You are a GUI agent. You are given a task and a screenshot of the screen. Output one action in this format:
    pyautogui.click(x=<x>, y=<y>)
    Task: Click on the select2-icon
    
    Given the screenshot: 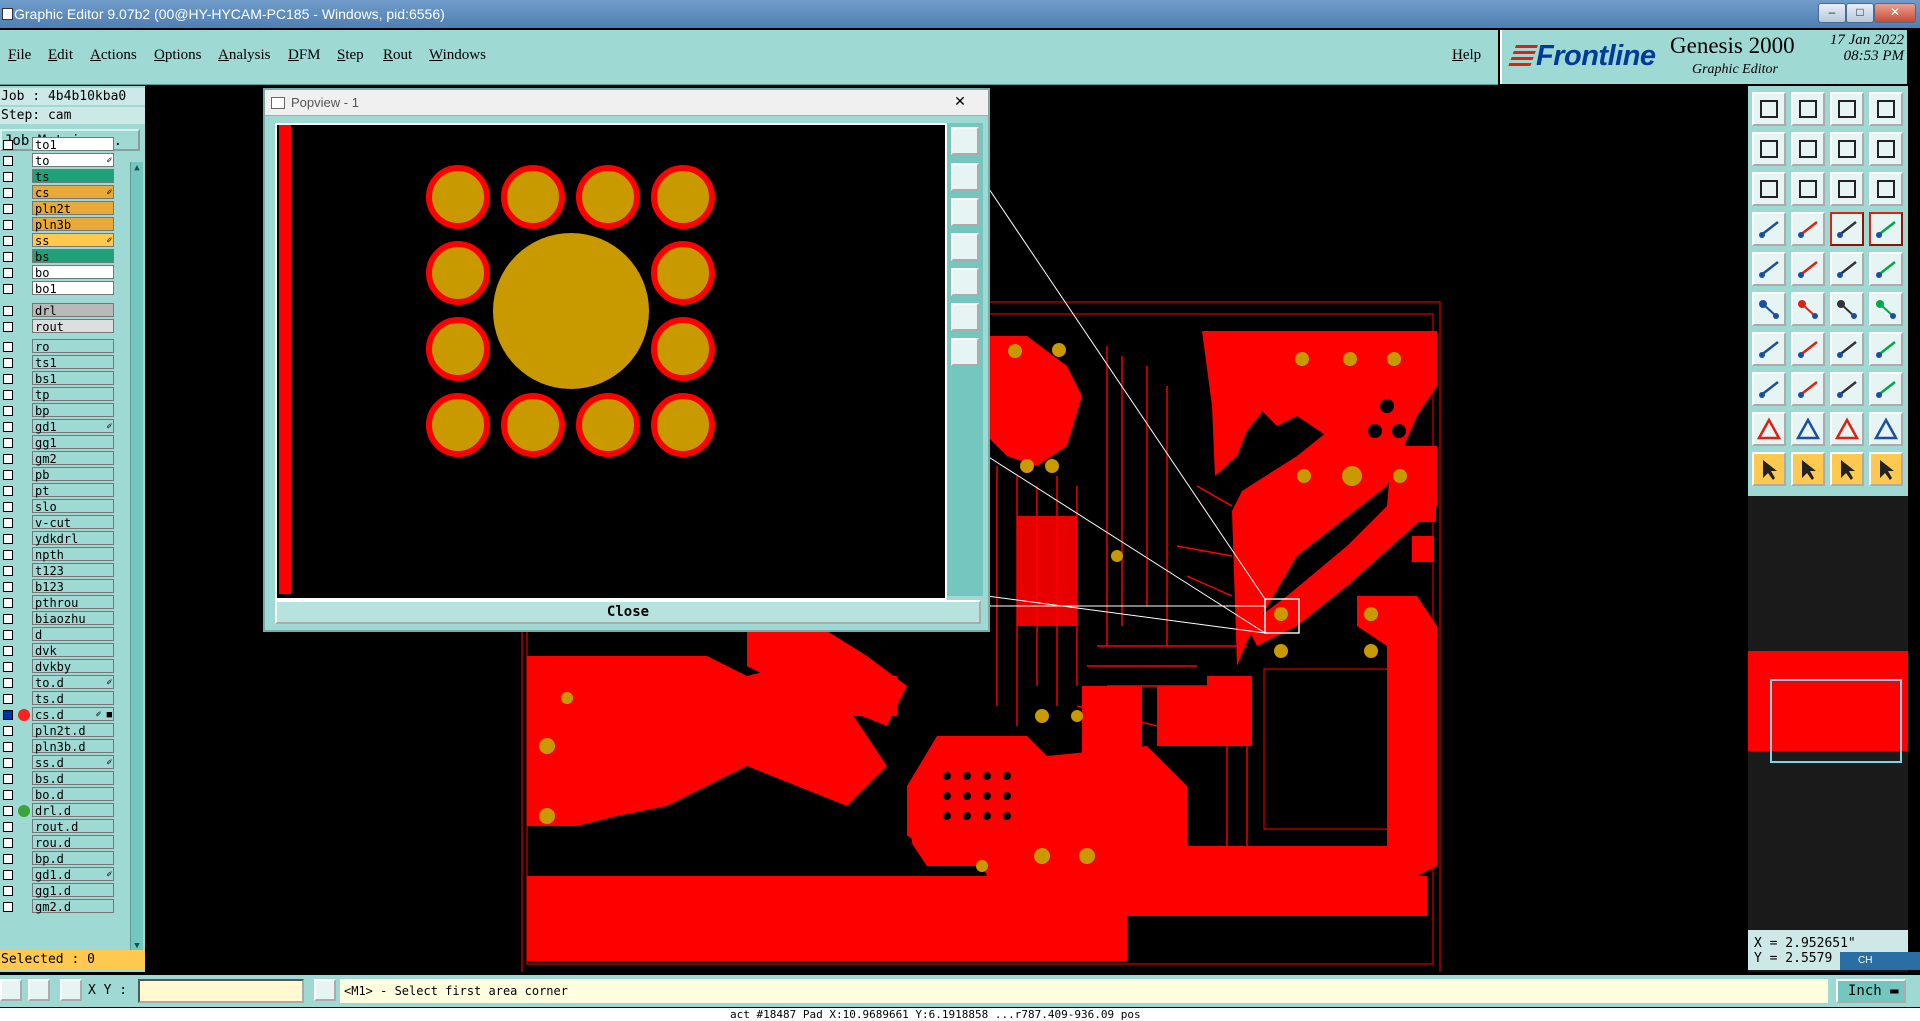 What is the action you would take?
    pyautogui.click(x=1808, y=469)
    